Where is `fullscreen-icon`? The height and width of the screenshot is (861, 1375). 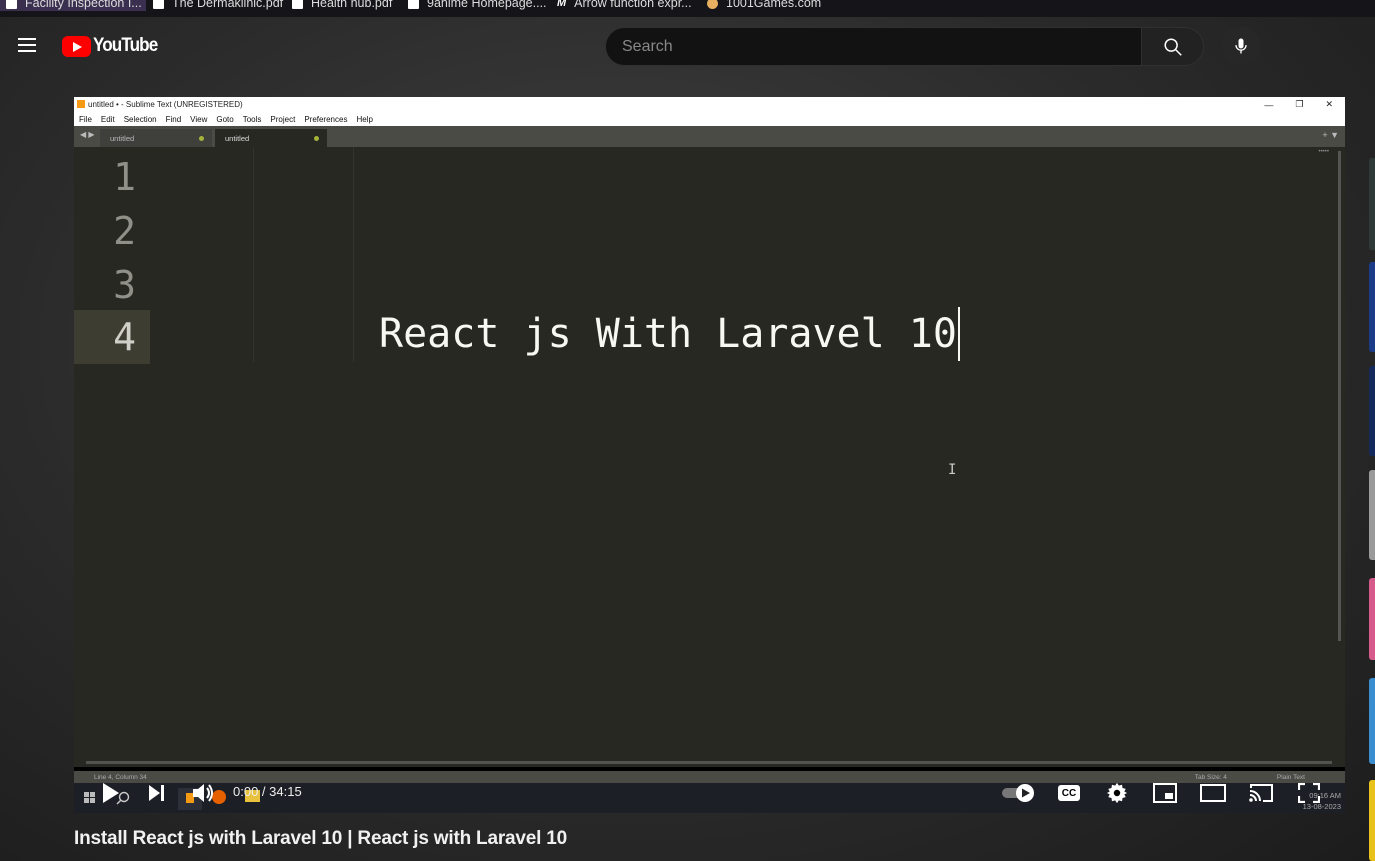
fullscreen-icon is located at coordinates (1309, 793).